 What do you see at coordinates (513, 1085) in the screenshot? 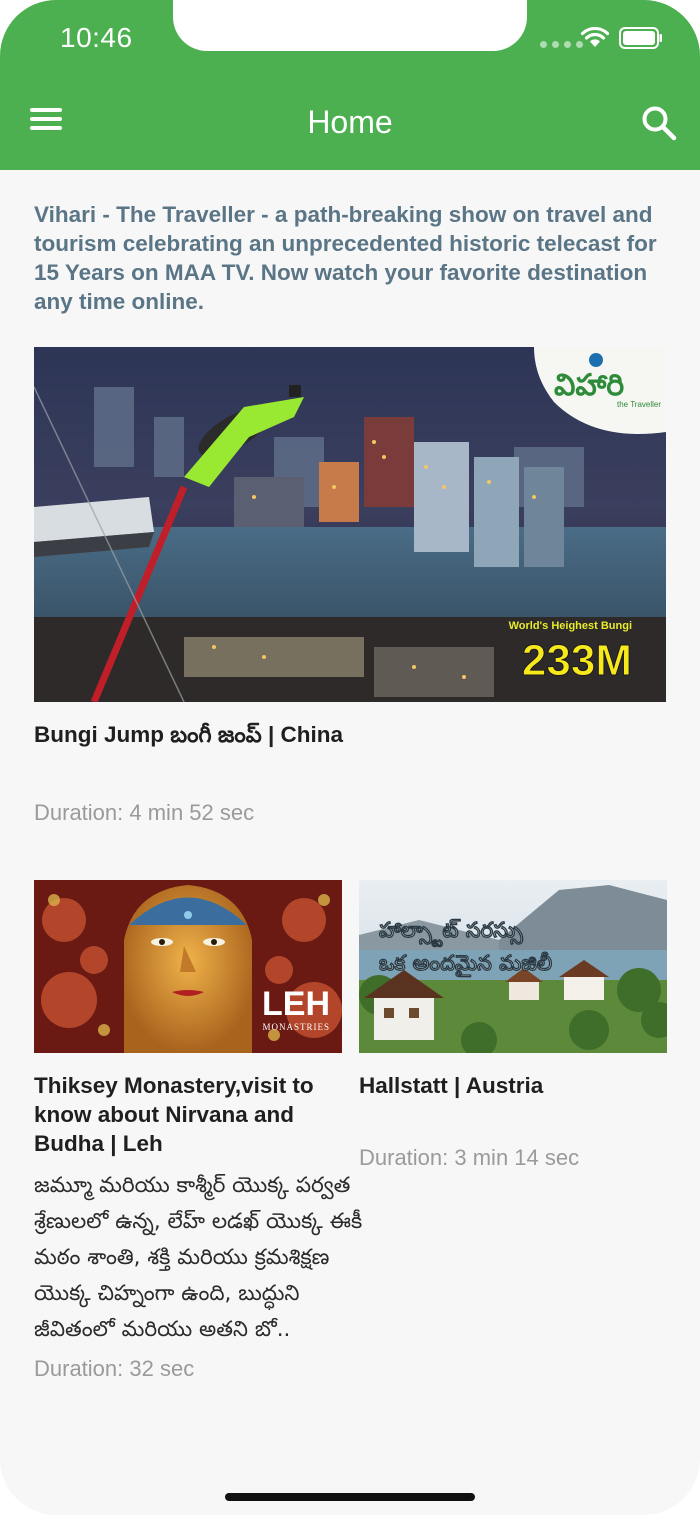
I see `video-title: Hallstatt | Austria` at bounding box center [513, 1085].